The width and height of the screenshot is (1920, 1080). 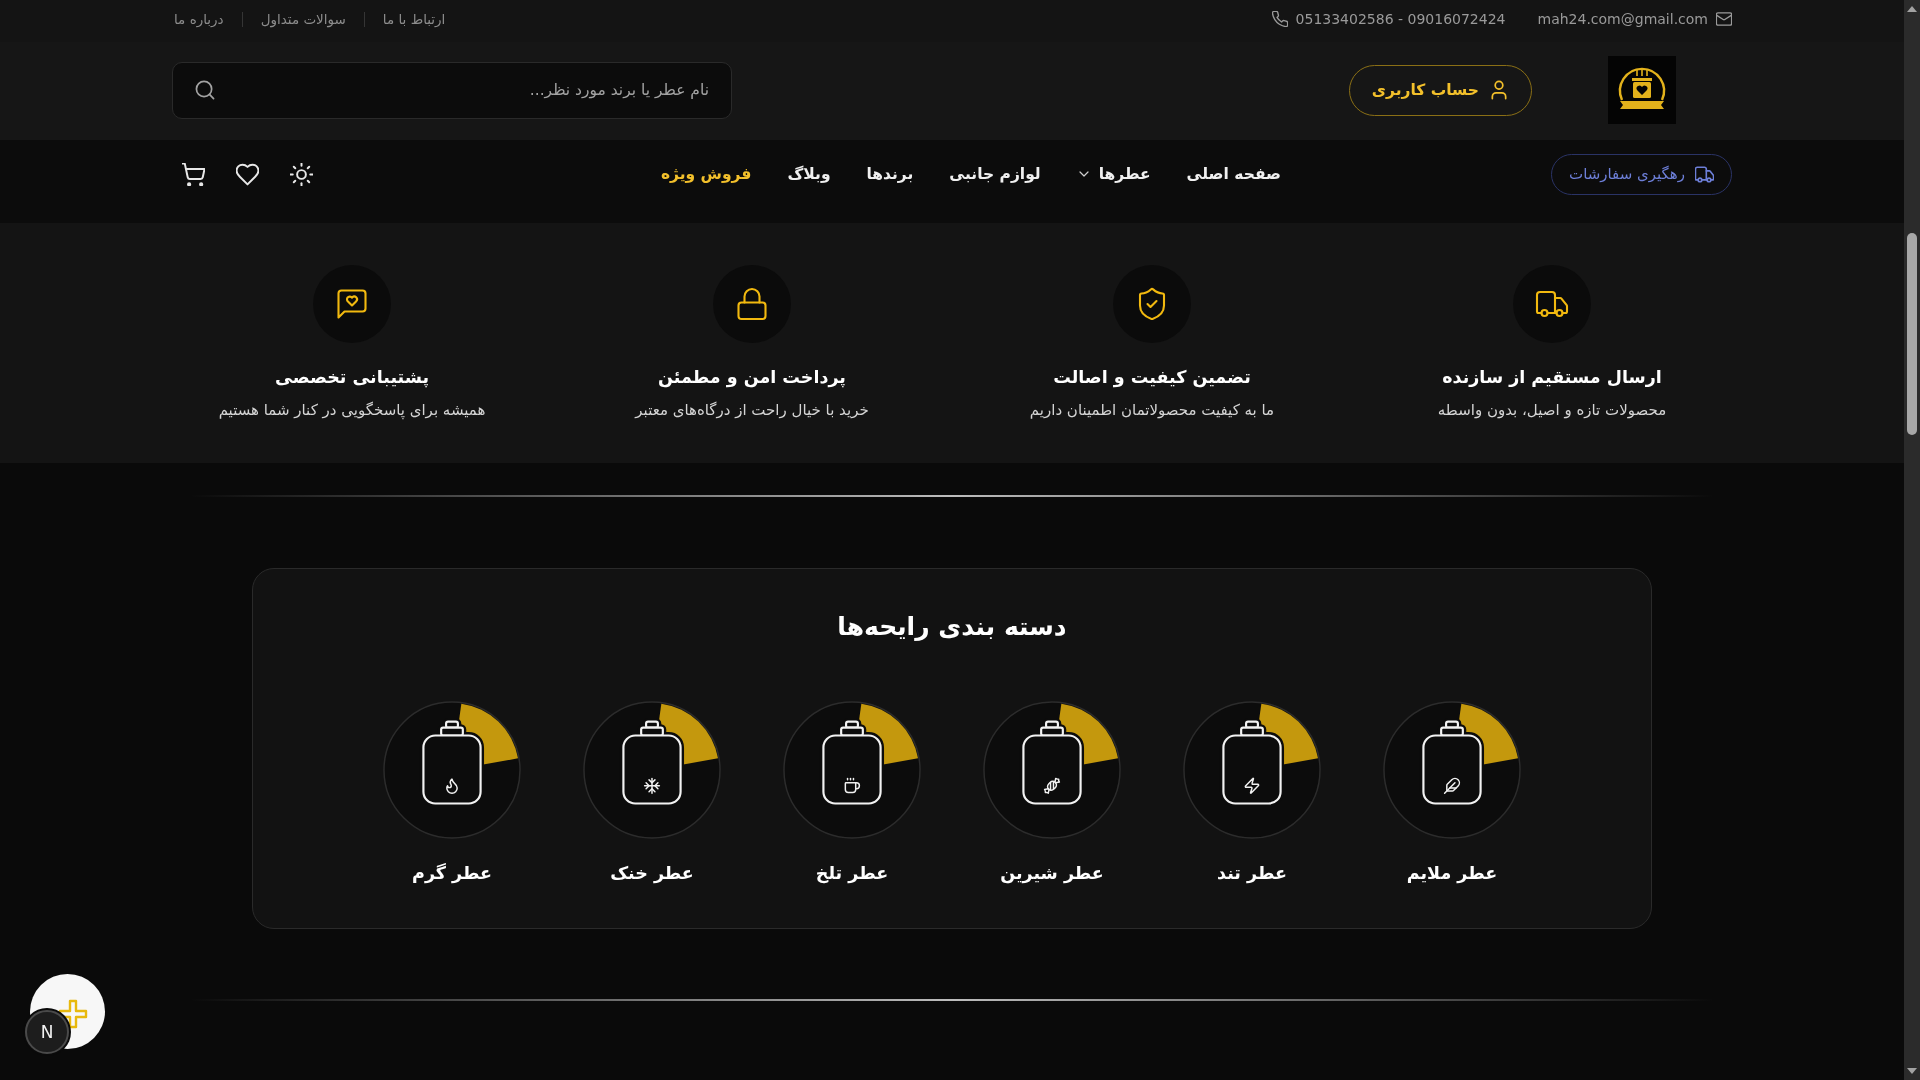 I want to click on phone-numbers: 05133402586 - 09016072424, so click(x=1400, y=19).